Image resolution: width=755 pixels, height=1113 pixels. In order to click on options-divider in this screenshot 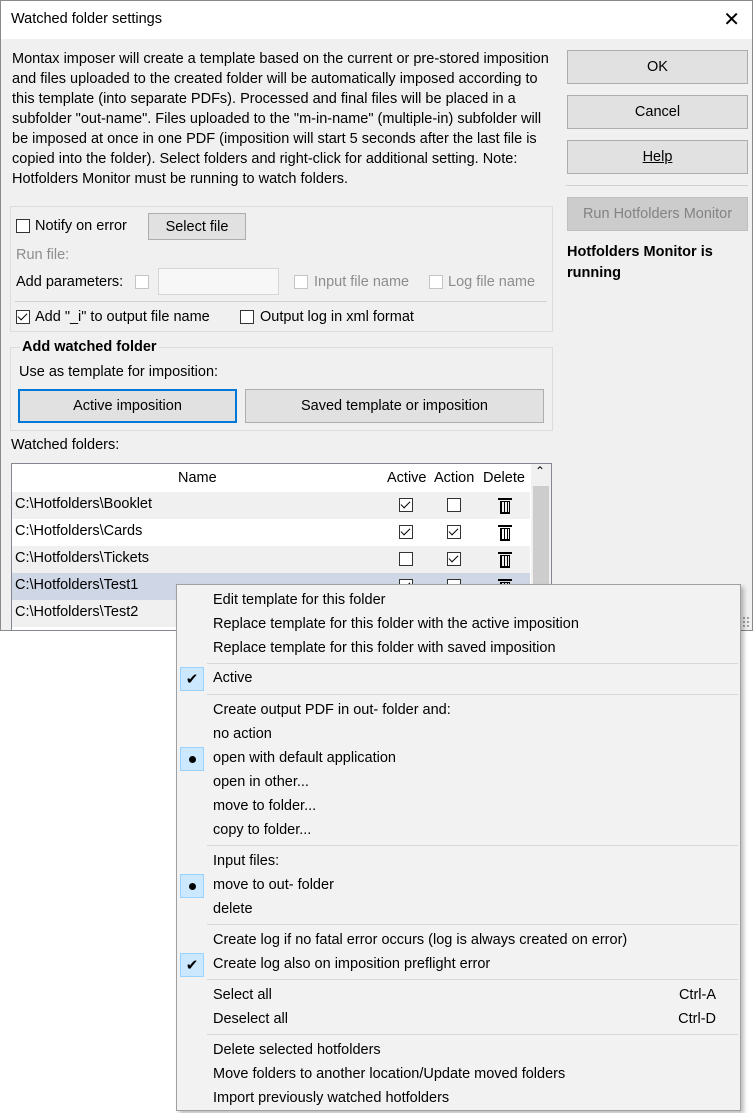, I will do `click(281, 301)`.